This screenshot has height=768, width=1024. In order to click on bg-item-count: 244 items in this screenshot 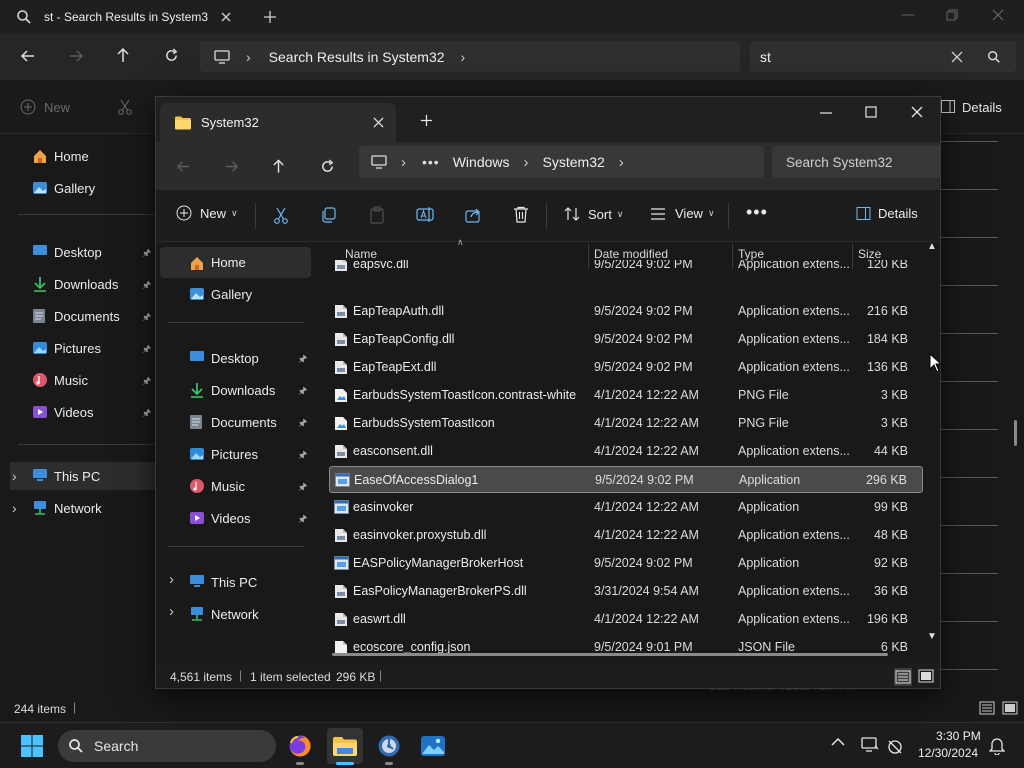, I will do `click(40, 709)`.